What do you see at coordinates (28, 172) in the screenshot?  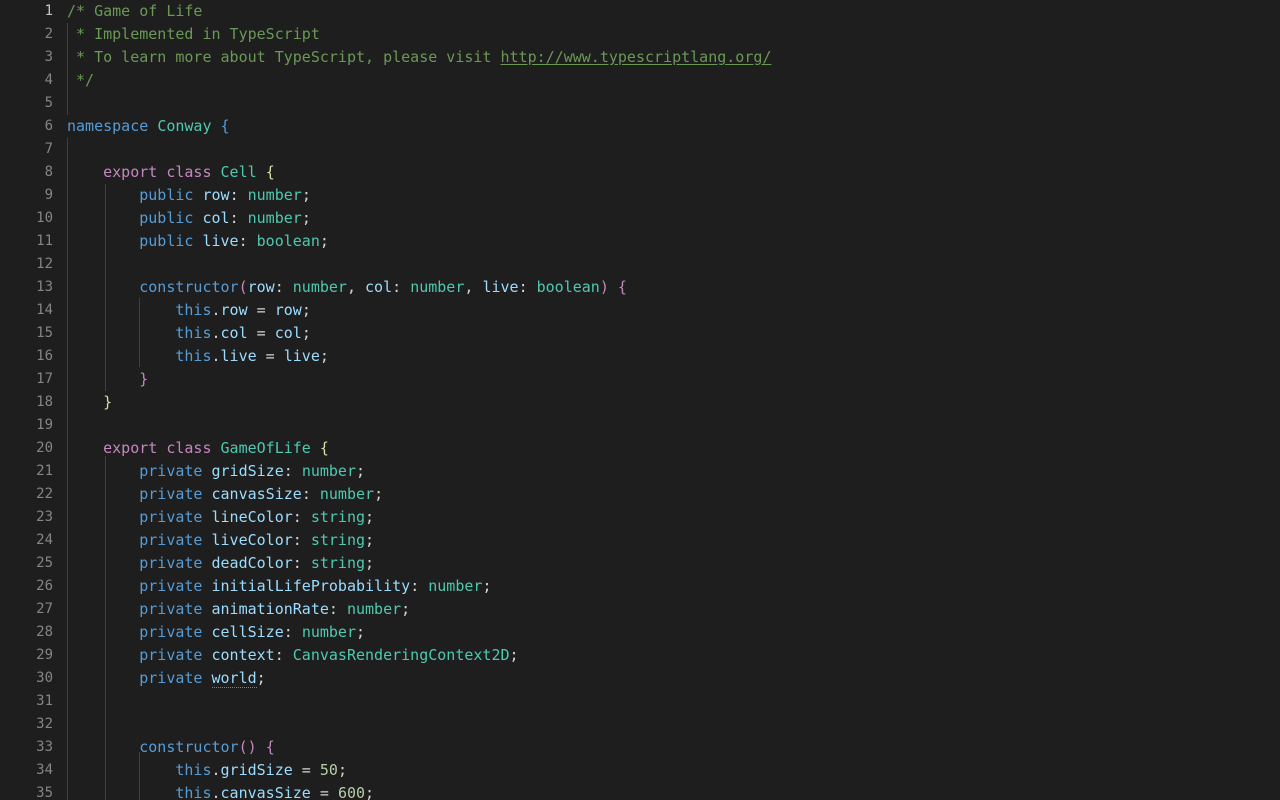 I see `line-number-8: 8` at bounding box center [28, 172].